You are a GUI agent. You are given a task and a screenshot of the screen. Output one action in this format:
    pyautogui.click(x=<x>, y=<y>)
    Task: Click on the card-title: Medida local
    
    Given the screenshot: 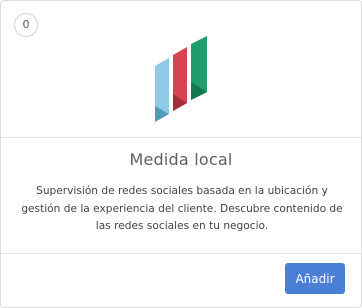 What is the action you would take?
    pyautogui.click(x=181, y=159)
    